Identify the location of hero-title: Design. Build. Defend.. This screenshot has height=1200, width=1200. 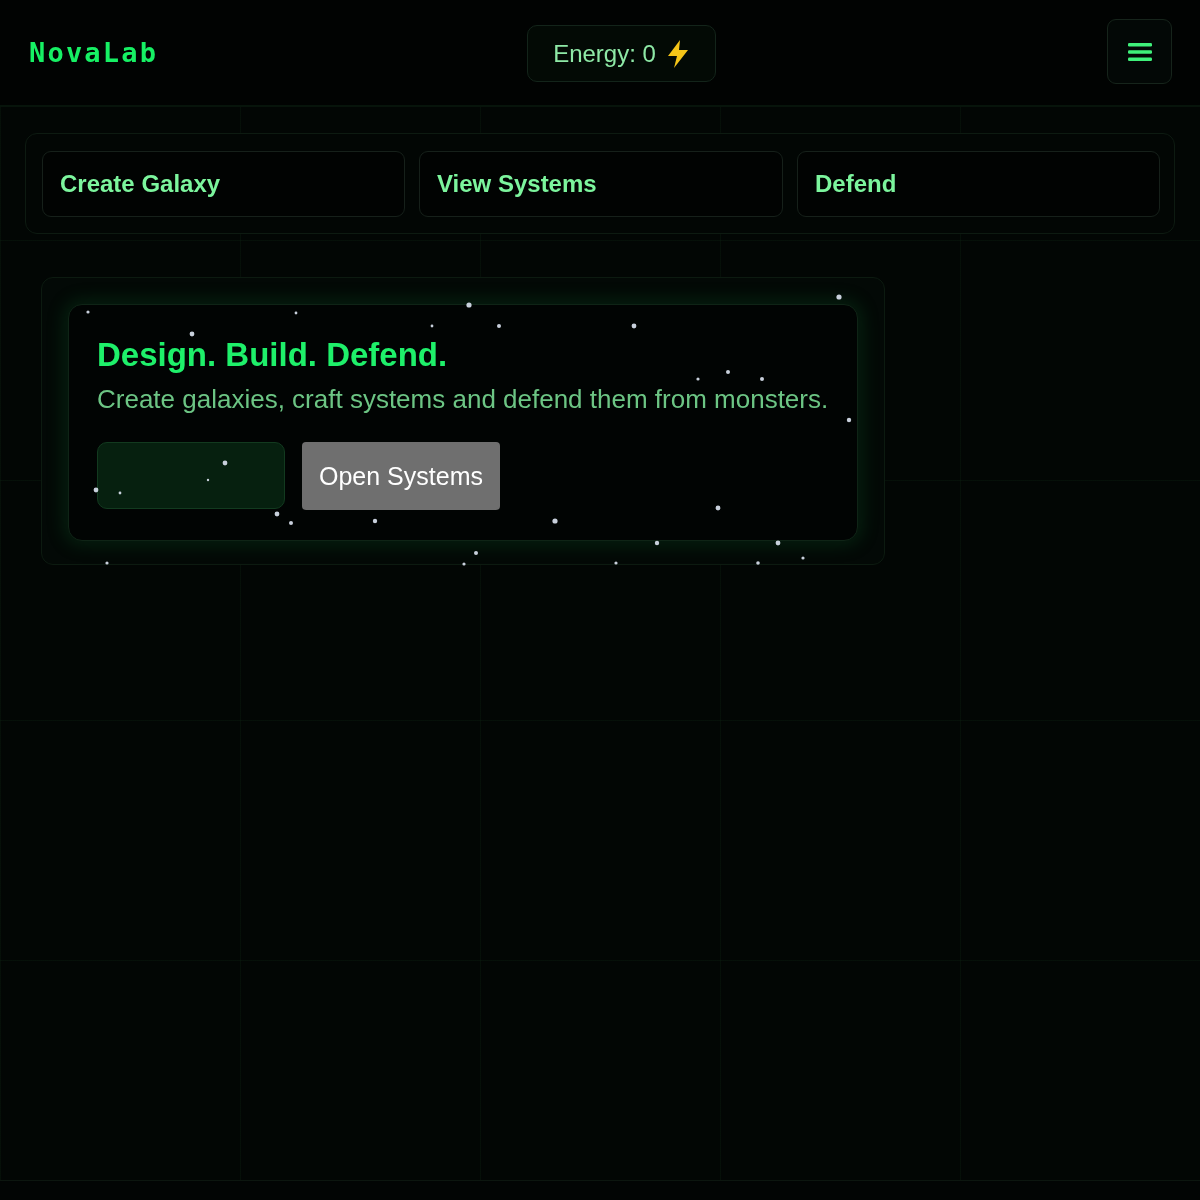
(272, 355).